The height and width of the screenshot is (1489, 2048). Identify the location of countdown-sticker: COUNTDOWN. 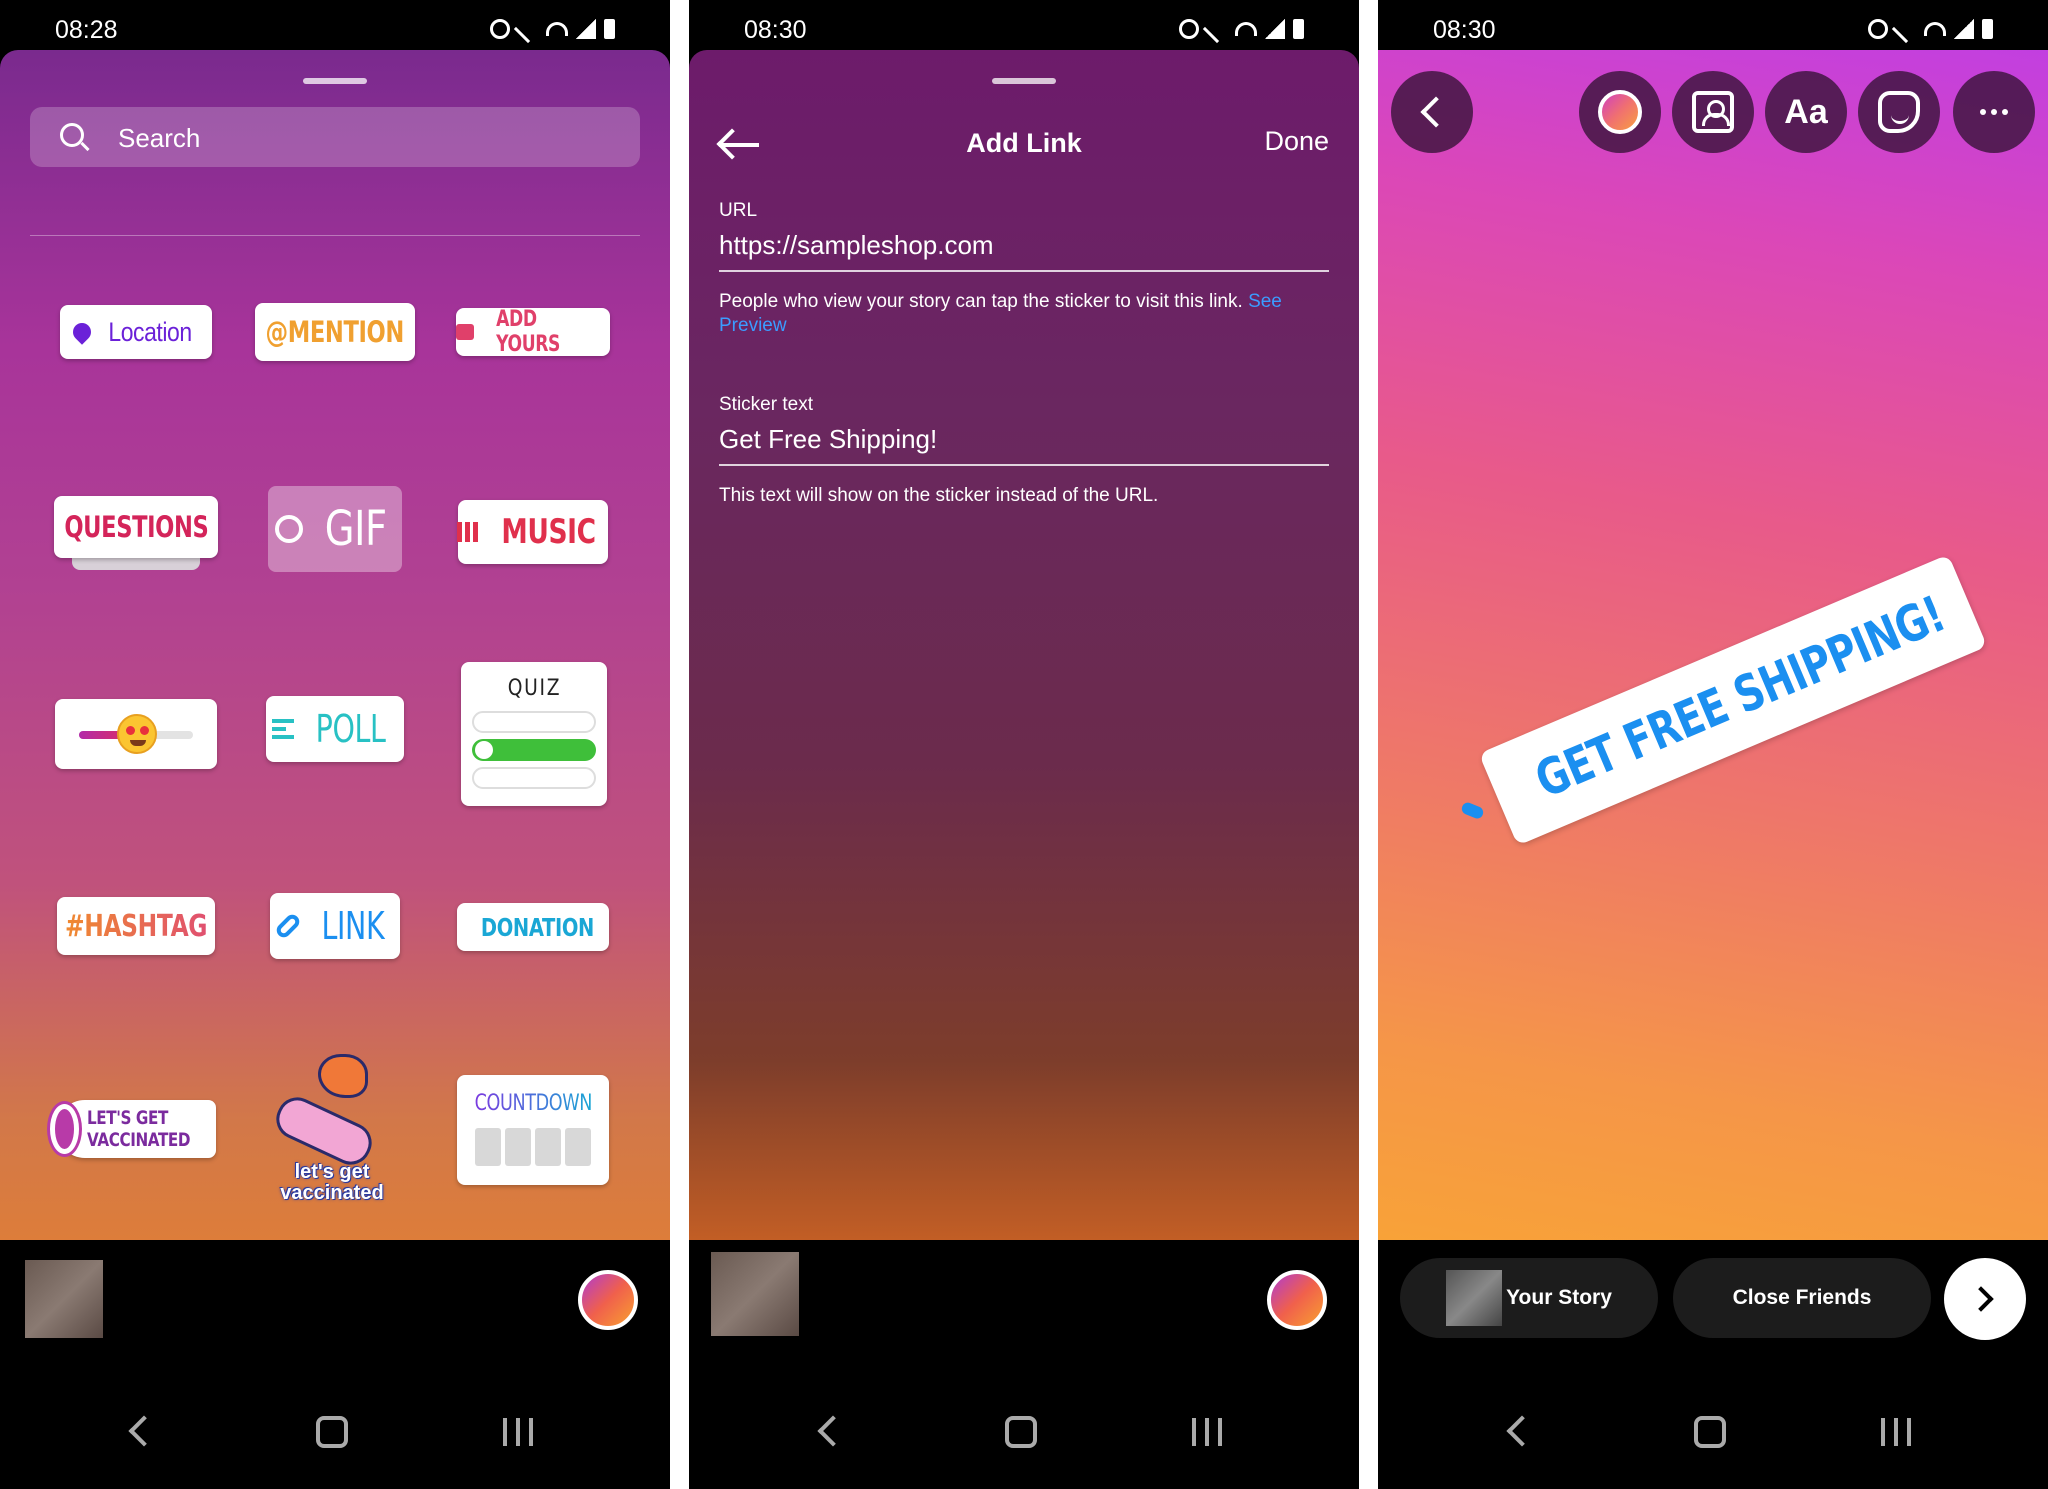
(533, 1130).